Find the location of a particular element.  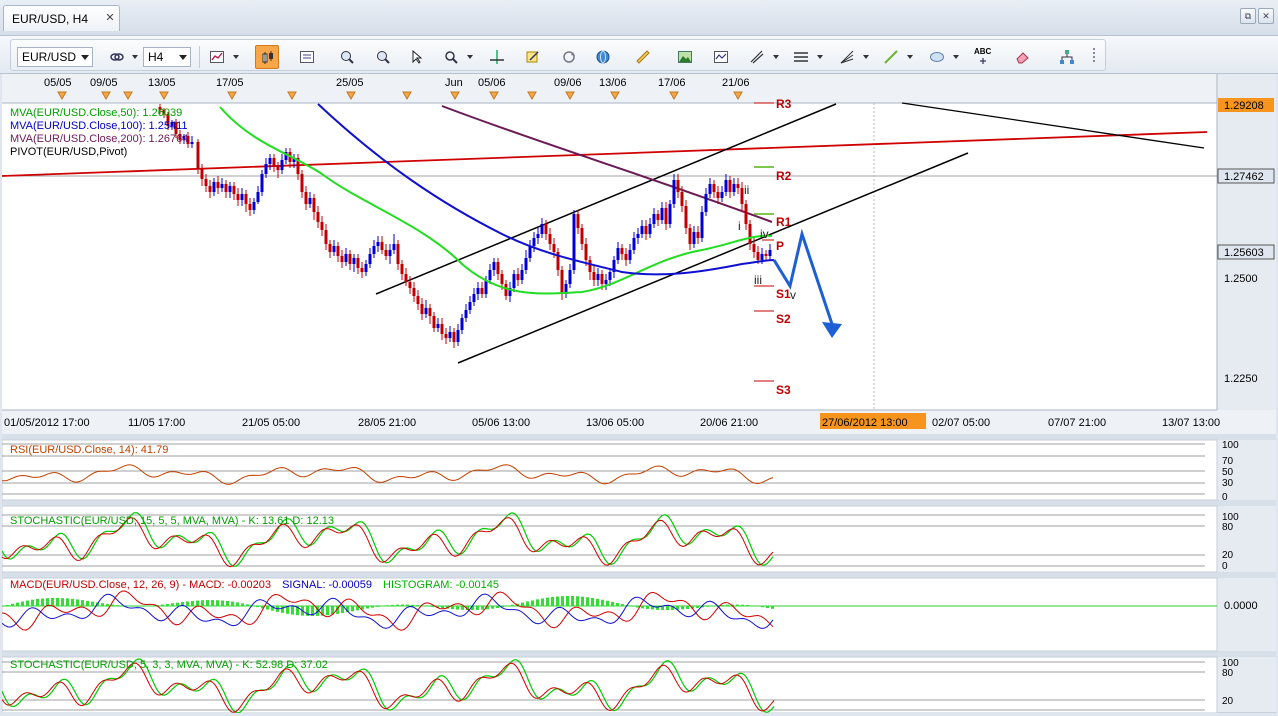

price-tick-2: 1.2250 is located at coordinates (1241, 379).